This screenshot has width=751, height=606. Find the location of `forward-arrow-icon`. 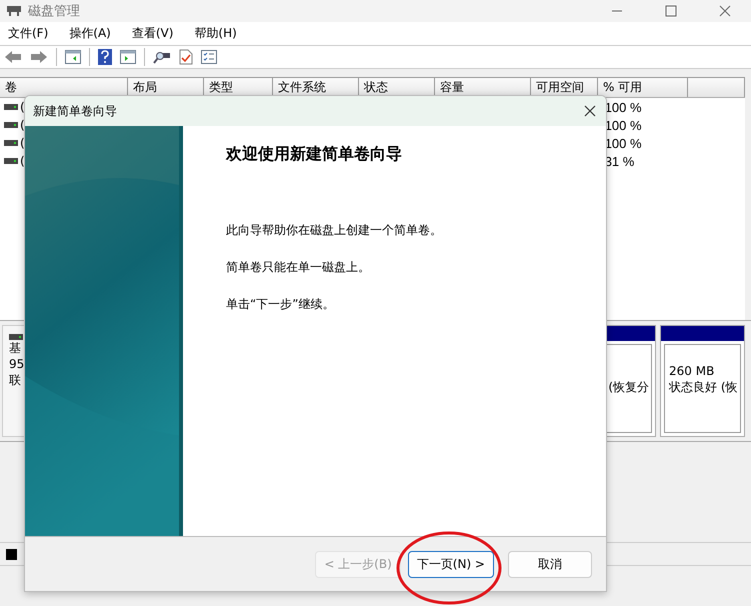

forward-arrow-icon is located at coordinates (39, 57).